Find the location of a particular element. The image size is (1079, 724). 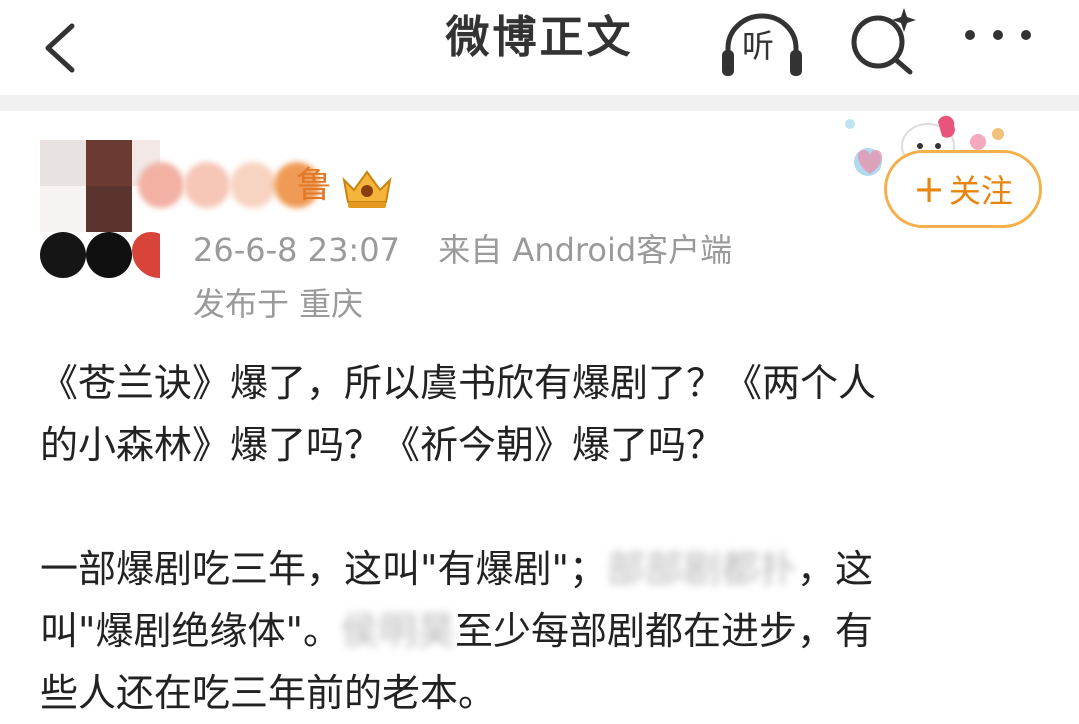

more-dots-icon is located at coordinates (998, 35).